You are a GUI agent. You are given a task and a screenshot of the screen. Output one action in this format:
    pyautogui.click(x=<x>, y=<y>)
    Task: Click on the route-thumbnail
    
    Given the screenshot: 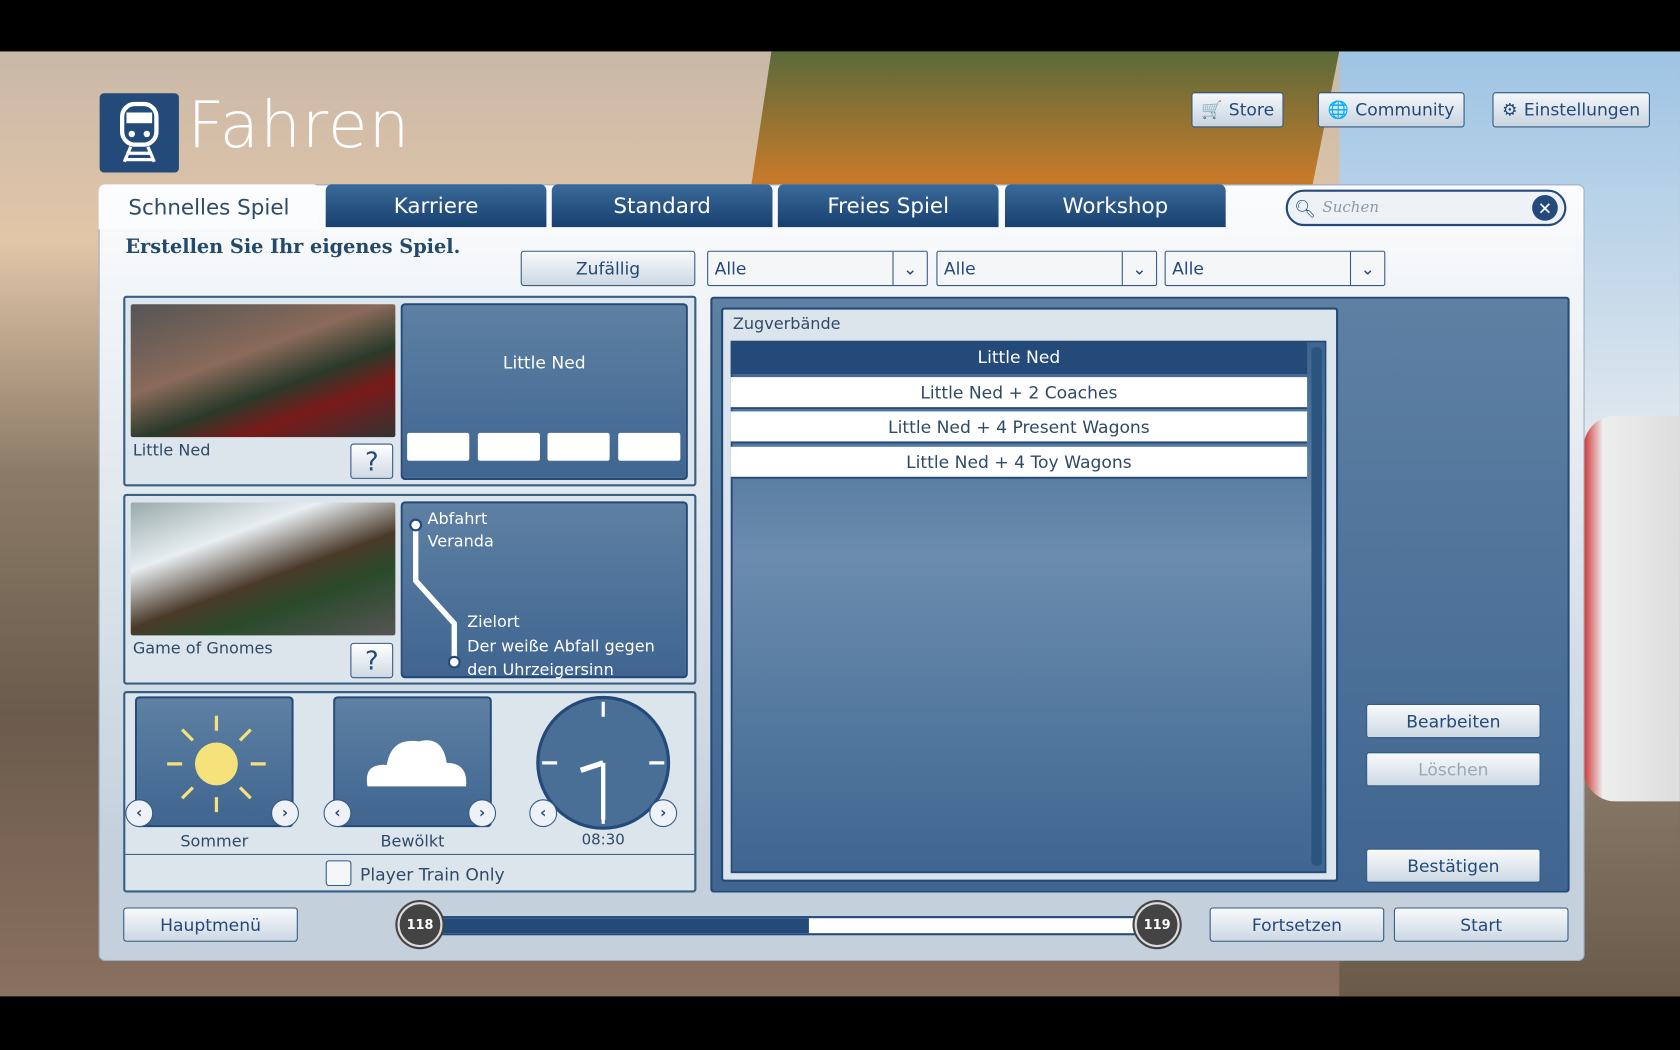 What is the action you would take?
    pyautogui.click(x=263, y=569)
    